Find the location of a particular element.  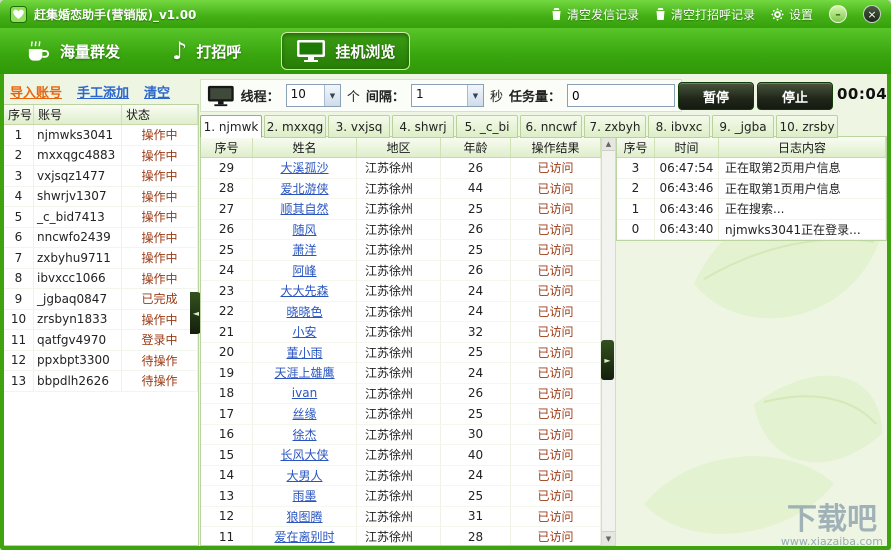

session-tab: 3. vxjsq is located at coordinates (359, 126).